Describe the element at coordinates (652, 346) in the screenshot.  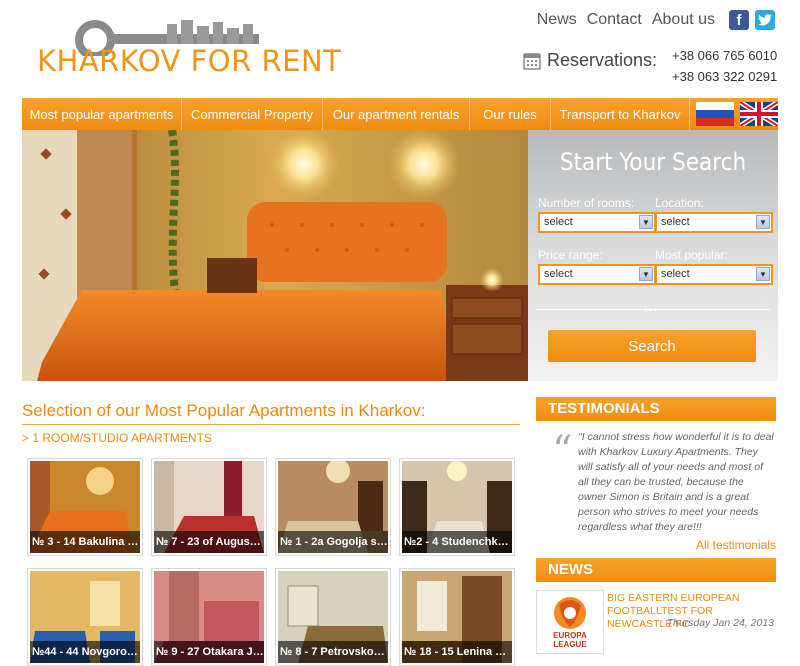
I see `search-button: Search` at that location.